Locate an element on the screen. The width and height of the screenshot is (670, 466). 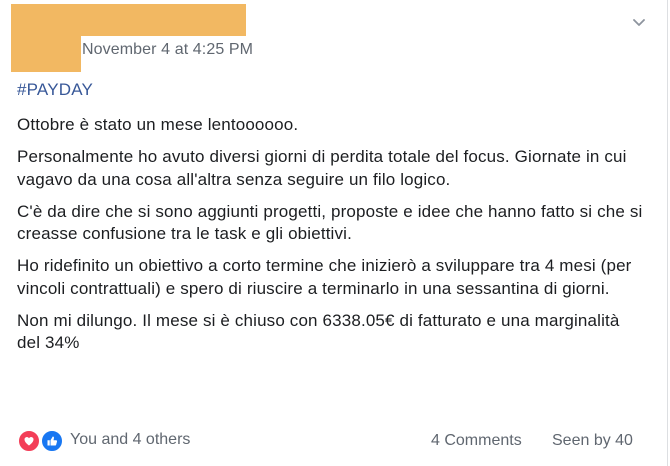
author-avatar-redacted is located at coordinates (46, 38).